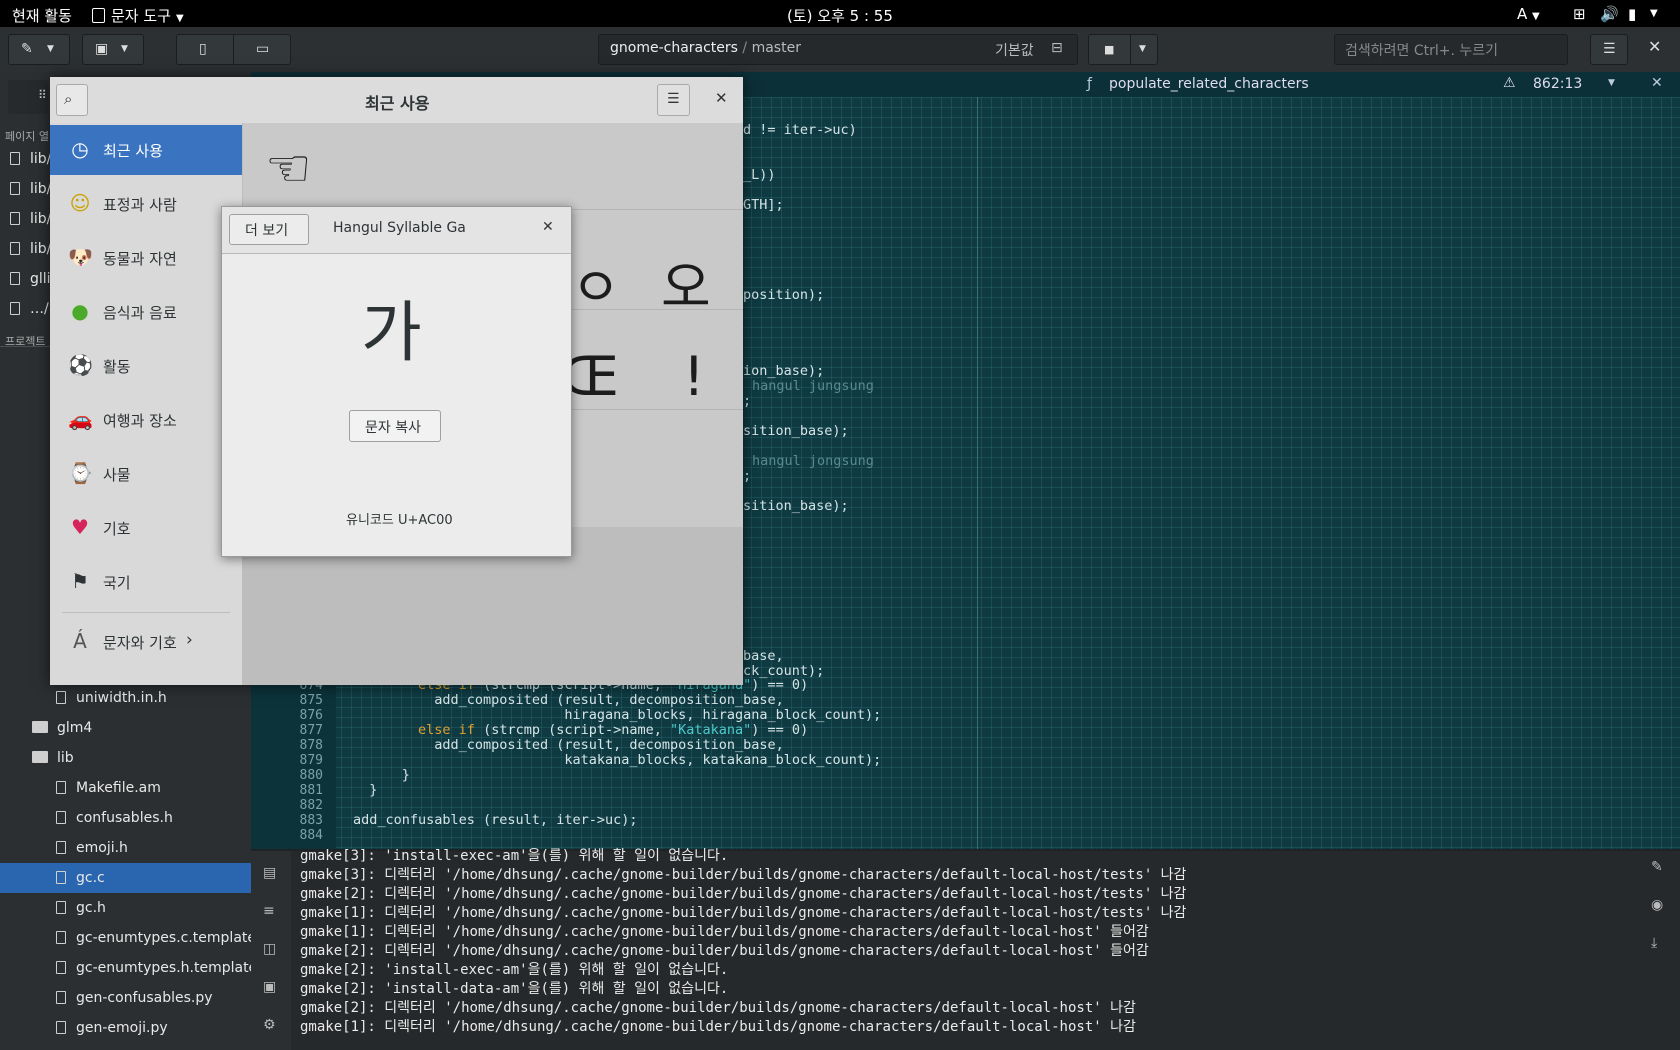  Describe the element at coordinates (108, 788) in the screenshot. I see `tree-item-file: Makefile.am` at that location.